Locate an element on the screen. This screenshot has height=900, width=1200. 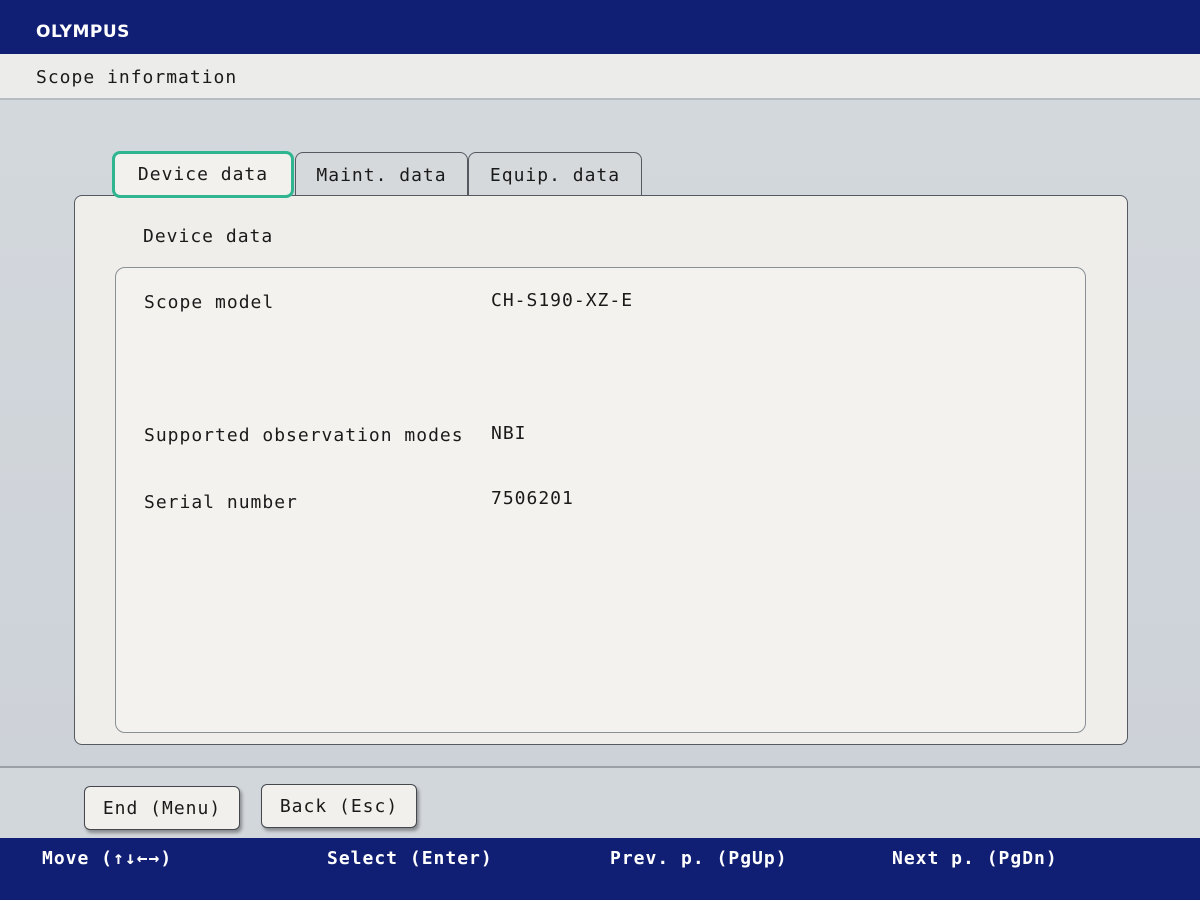
scope-model-label: Scope model is located at coordinates (209, 302).